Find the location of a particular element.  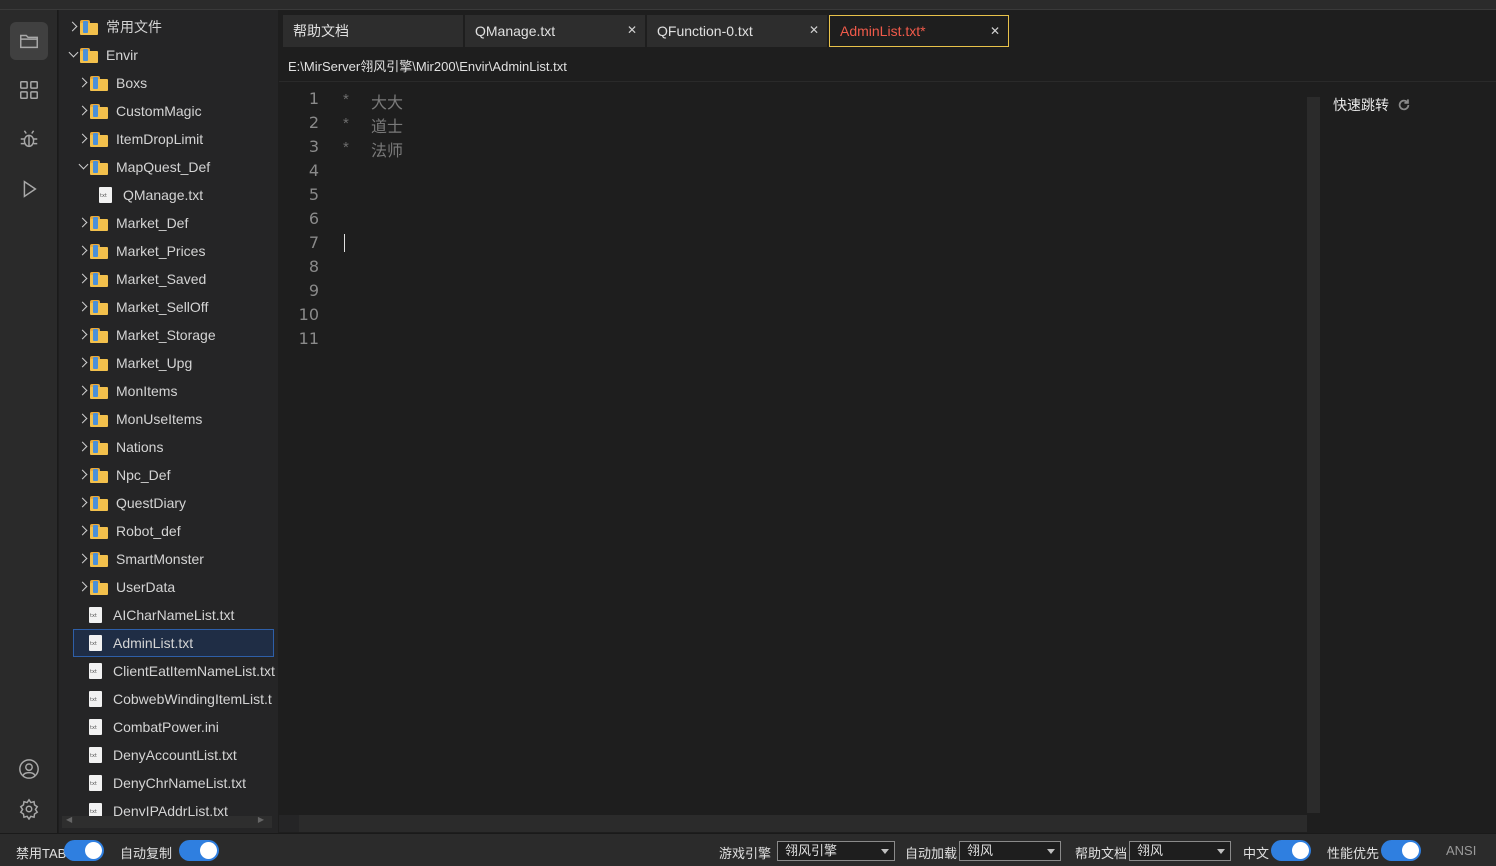

tree-folder-item: MonUseItems is located at coordinates (168, 419).